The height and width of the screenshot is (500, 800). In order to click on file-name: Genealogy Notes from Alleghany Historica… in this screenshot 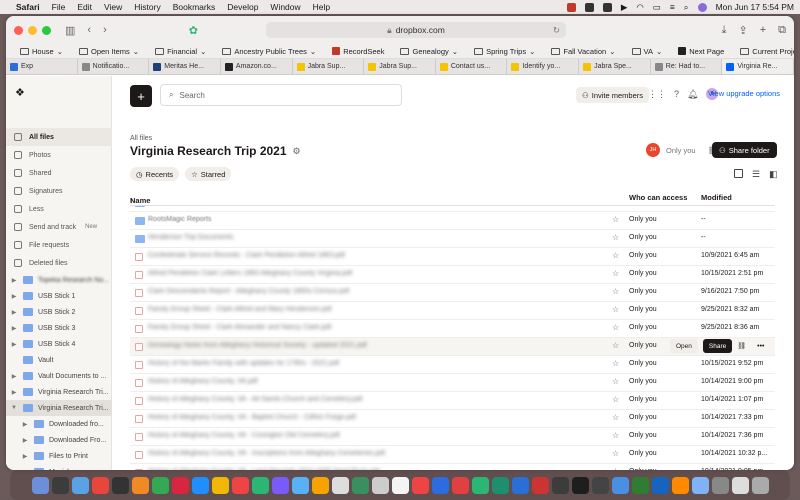, I will do `click(275, 345)`.